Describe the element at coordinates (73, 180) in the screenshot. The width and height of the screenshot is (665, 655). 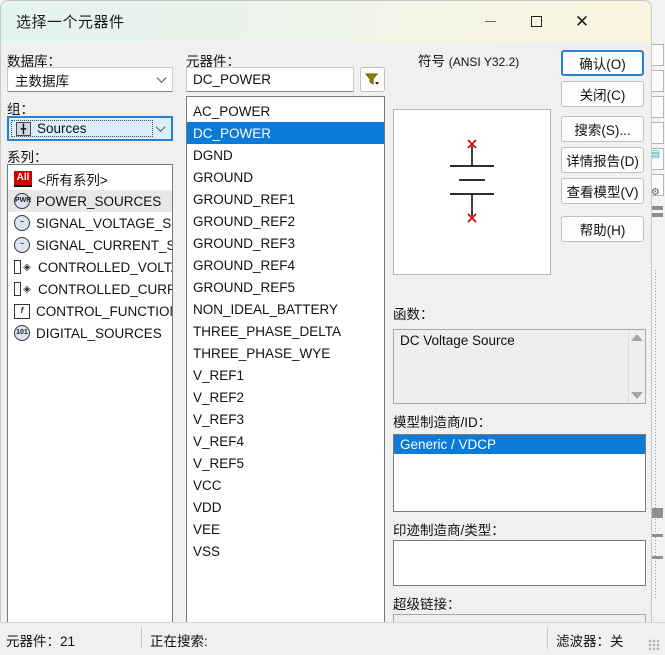
I see `family-item-label: <所有系列>` at that location.